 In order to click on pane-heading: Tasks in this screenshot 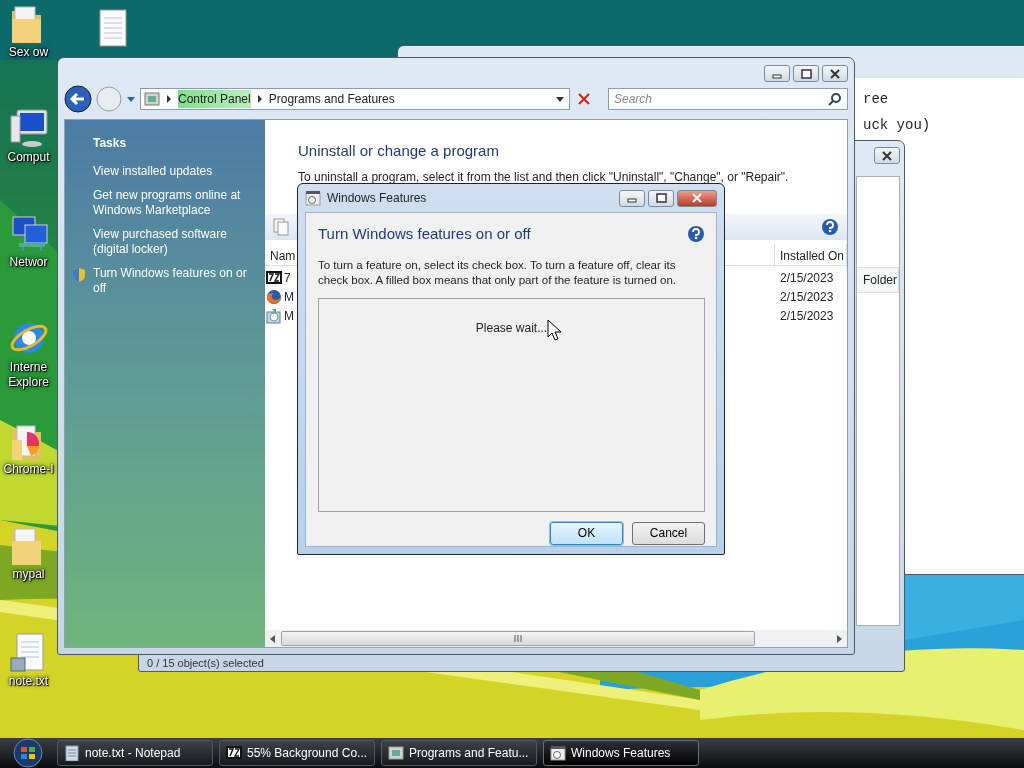, I will do `click(110, 143)`.